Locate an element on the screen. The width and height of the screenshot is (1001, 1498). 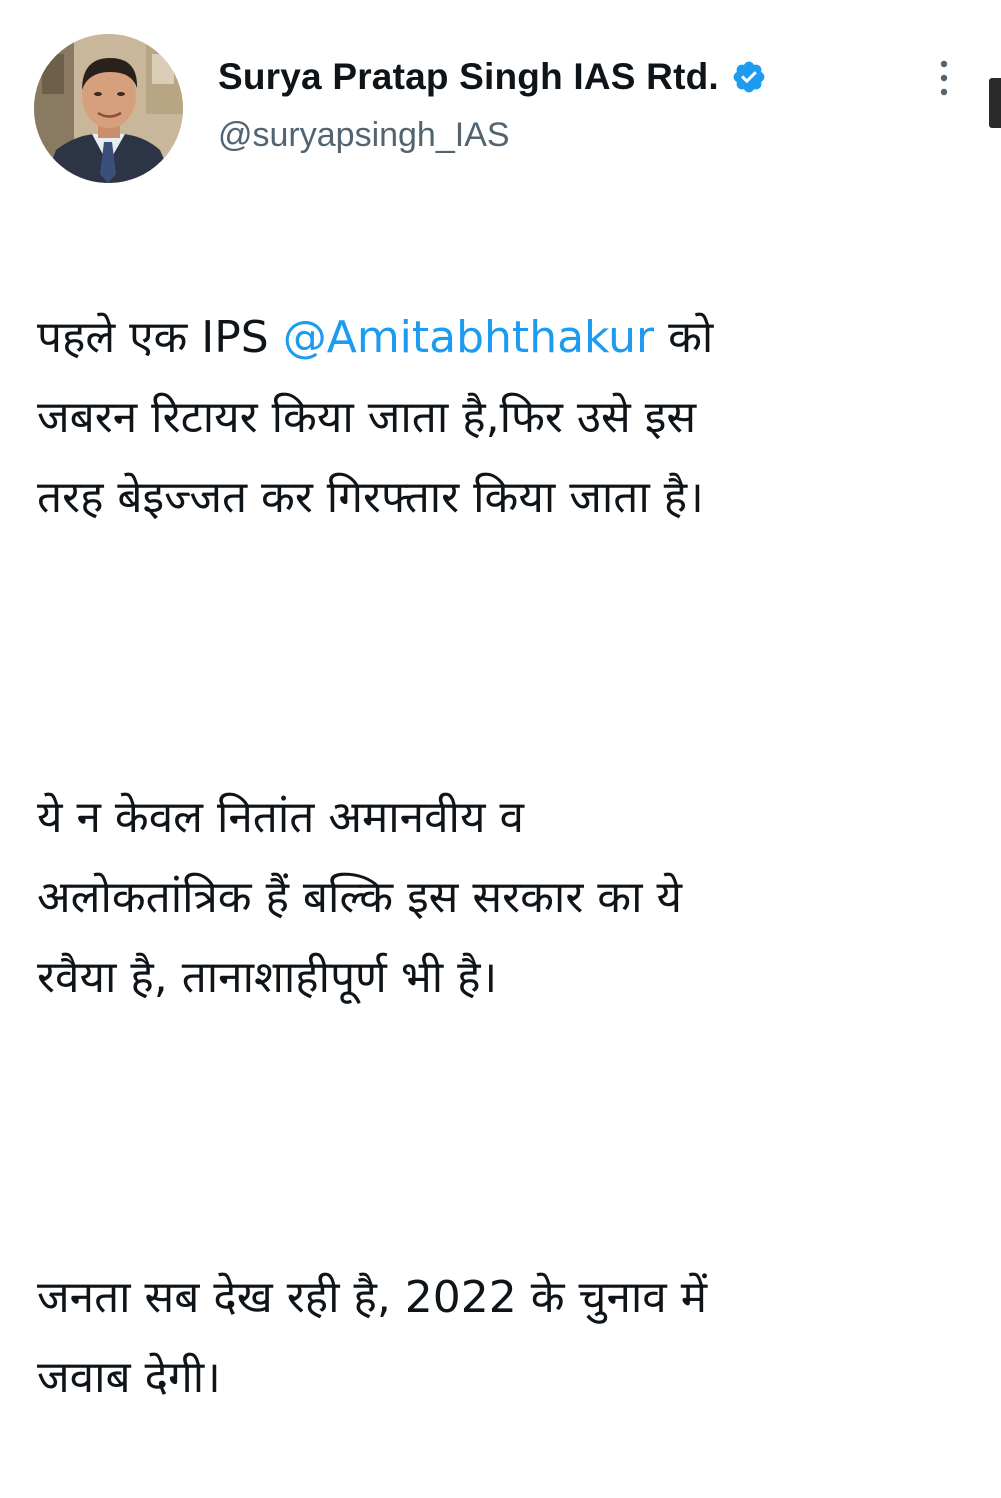
mention-link: @Amitabhthakur is located at coordinates (468, 337).